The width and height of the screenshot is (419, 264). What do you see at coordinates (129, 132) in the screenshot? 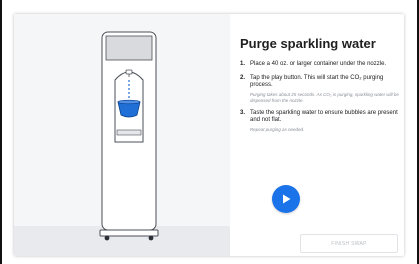
I see `drip-tray` at bounding box center [129, 132].